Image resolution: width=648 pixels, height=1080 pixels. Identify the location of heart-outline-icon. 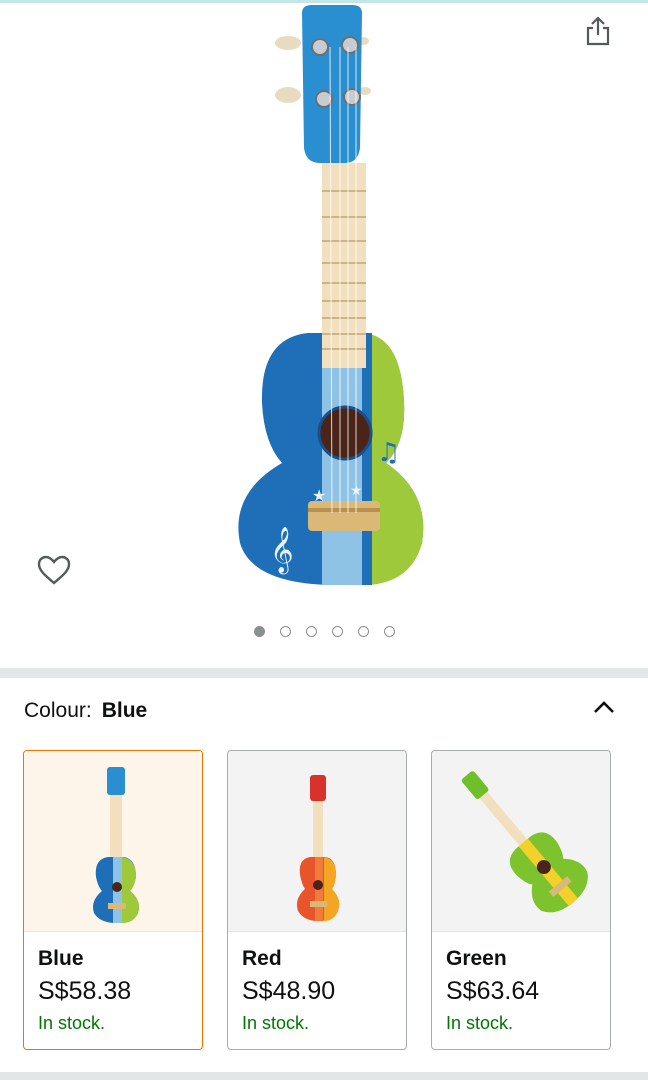
(54, 570).